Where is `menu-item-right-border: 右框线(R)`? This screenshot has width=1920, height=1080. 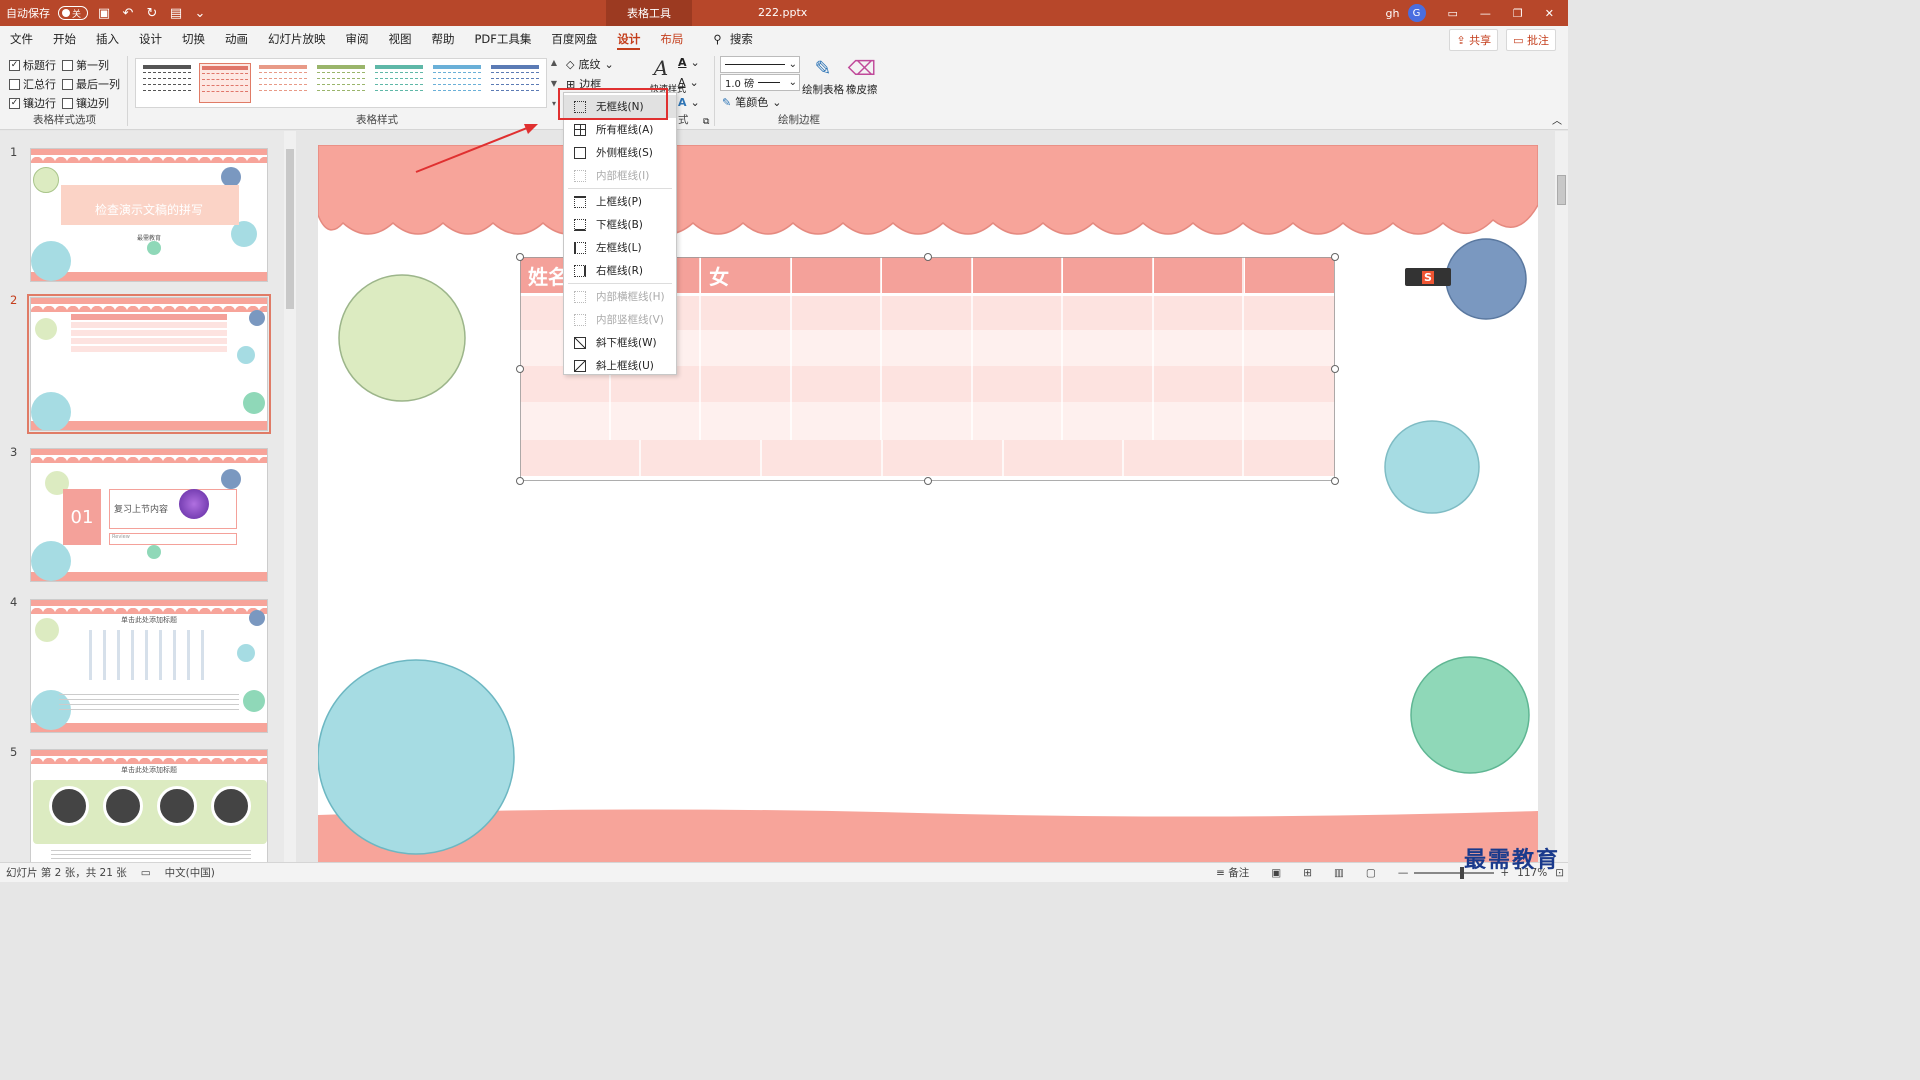 menu-item-right-border: 右框线(R) is located at coordinates (620, 270).